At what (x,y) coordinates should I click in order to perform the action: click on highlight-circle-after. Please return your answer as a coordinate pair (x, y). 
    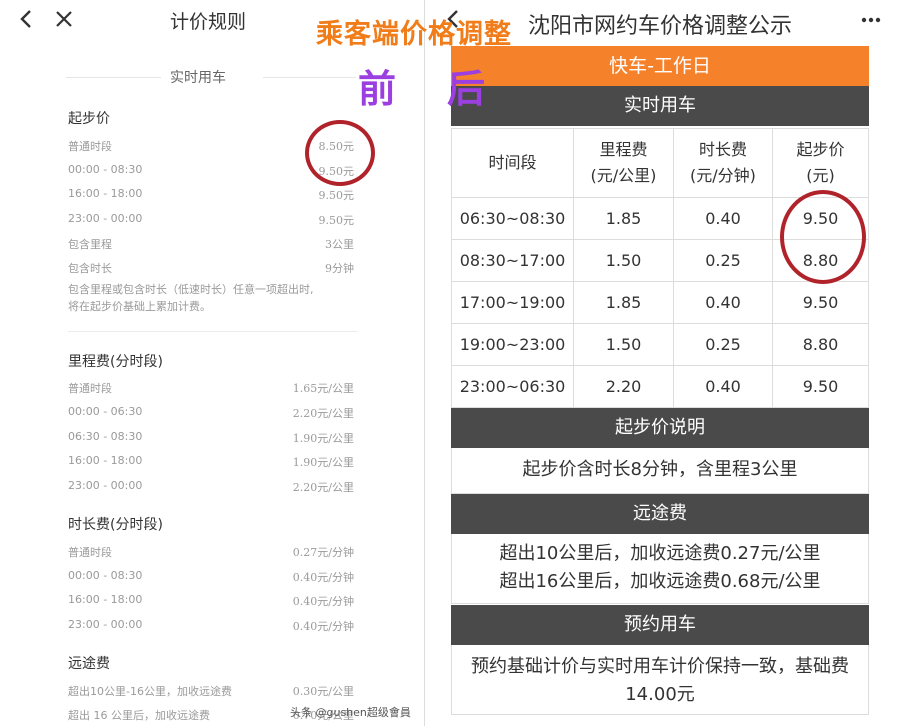
    Looking at the image, I should click on (823, 237).